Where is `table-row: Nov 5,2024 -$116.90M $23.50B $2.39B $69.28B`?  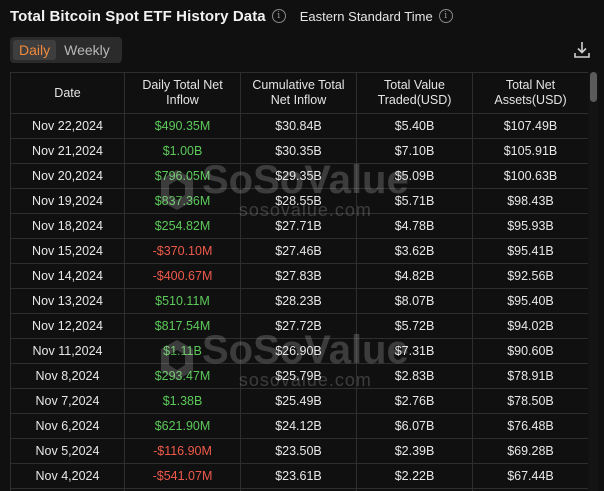
table-row: Nov 5,2024 -$116.90M $23.50B $2.39B $69.28B is located at coordinates (299, 451).